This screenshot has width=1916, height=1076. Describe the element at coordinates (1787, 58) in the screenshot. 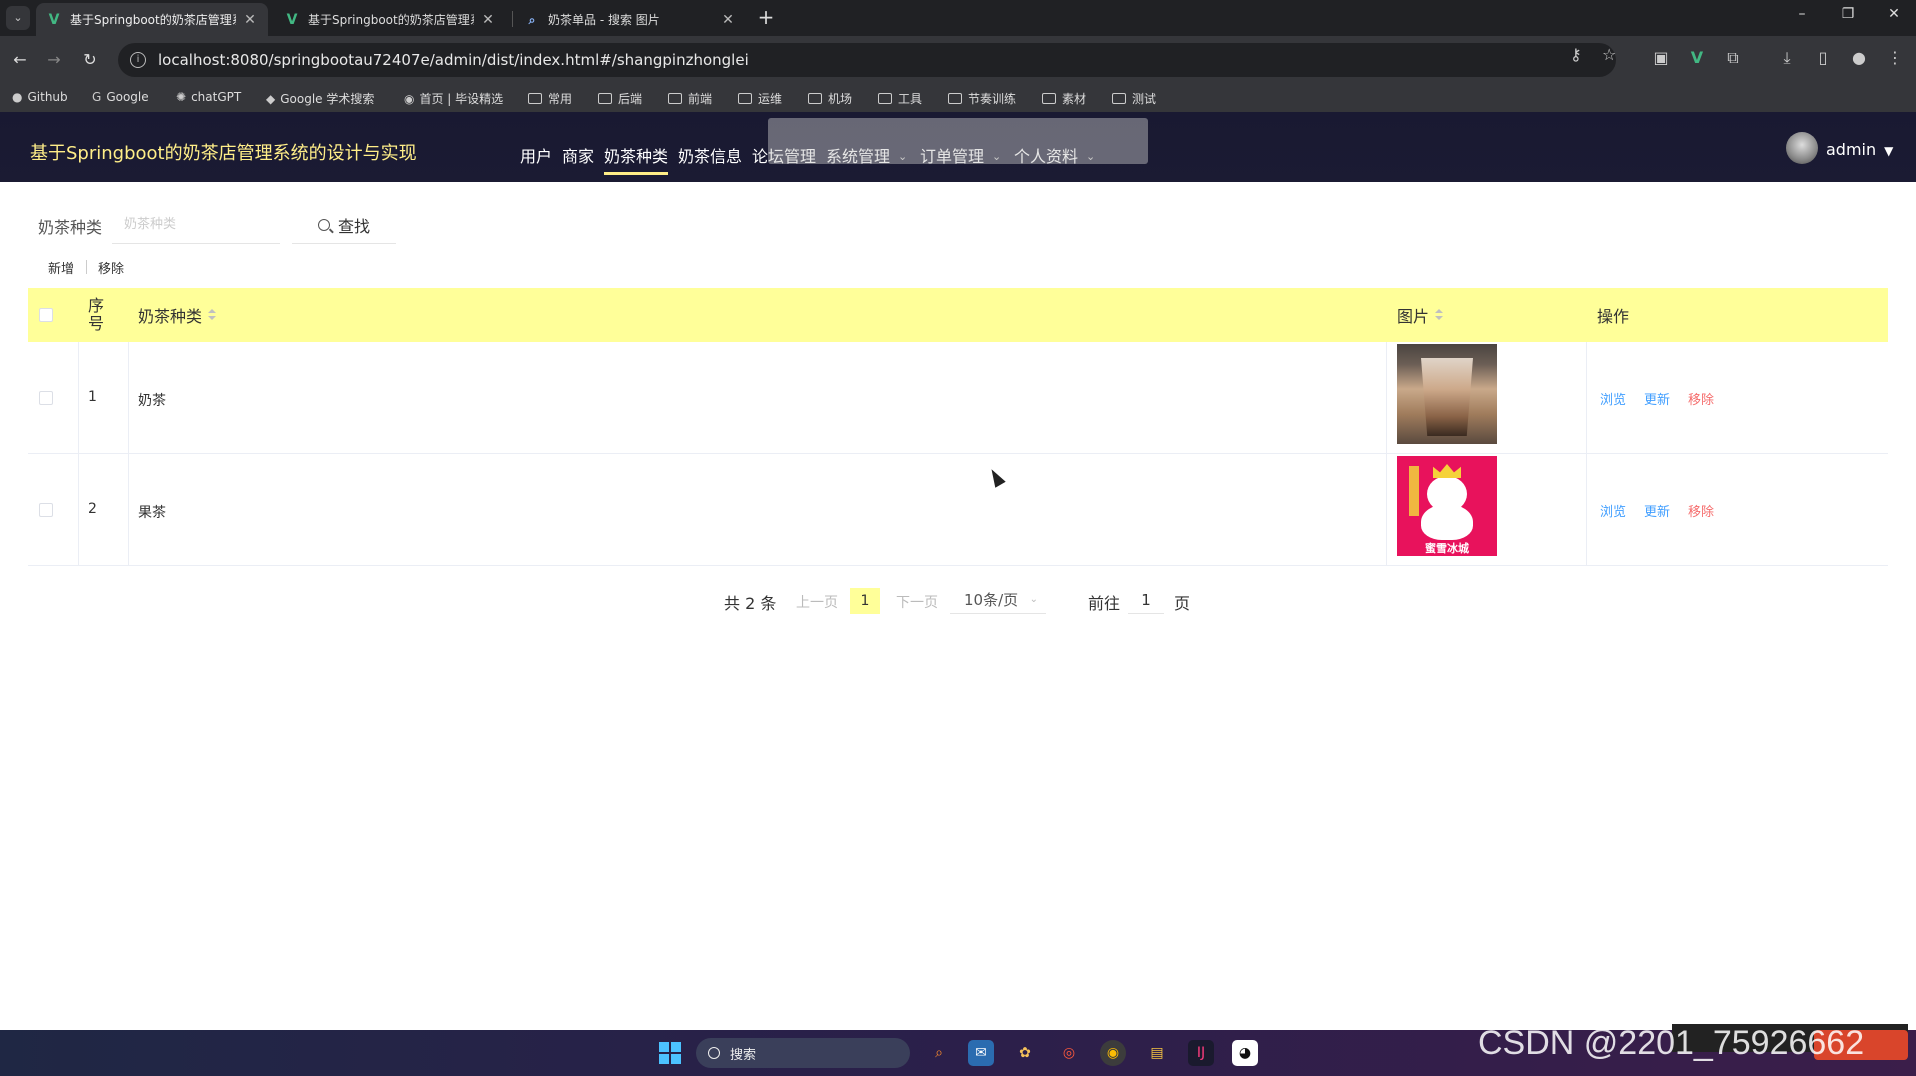

I see `download-icon: ⤓` at that location.